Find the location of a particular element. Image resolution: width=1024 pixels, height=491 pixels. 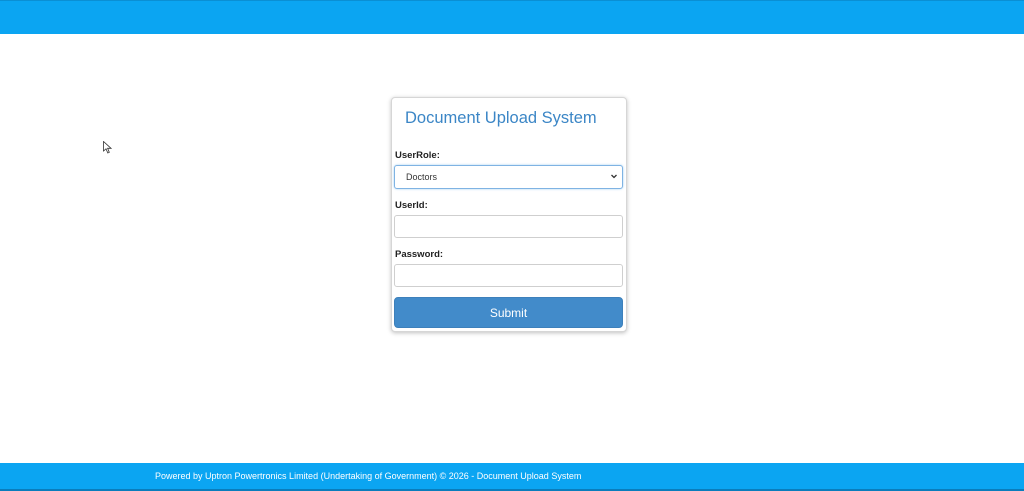

mouse-pointer-icon is located at coordinates (107, 147).